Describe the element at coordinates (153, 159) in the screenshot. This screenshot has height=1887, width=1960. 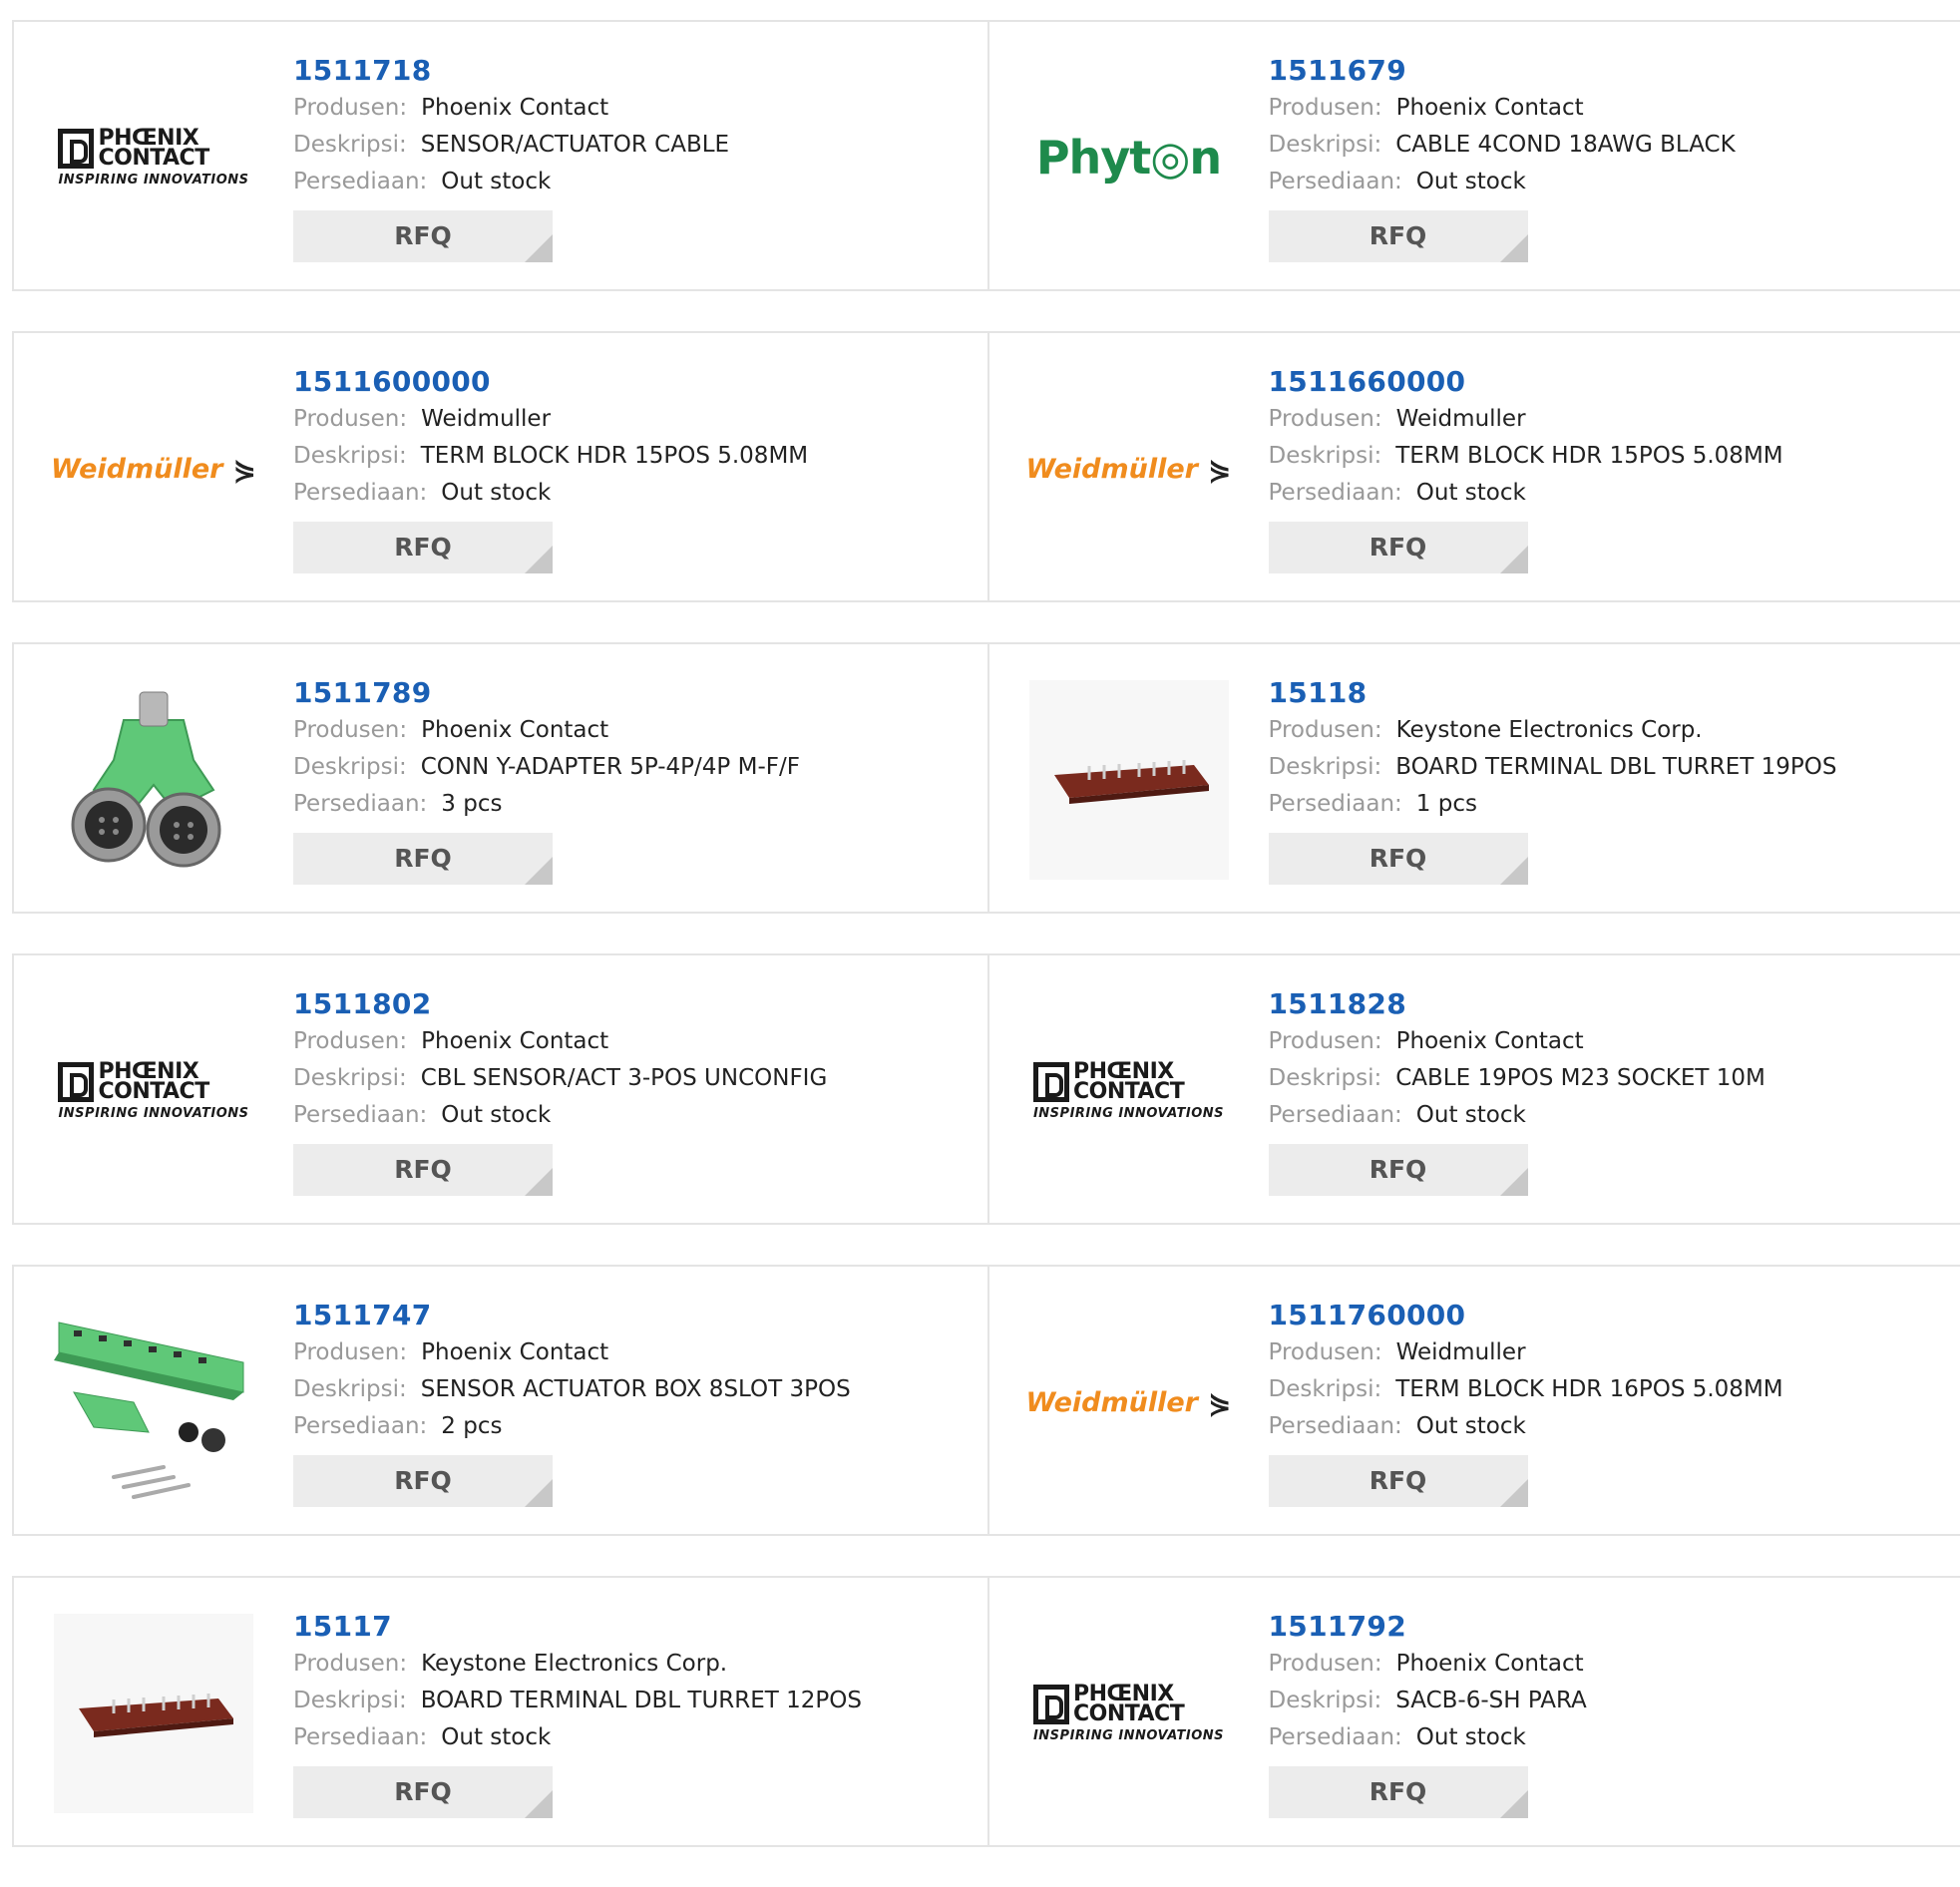
I see `logo-word: CONTACT` at that location.